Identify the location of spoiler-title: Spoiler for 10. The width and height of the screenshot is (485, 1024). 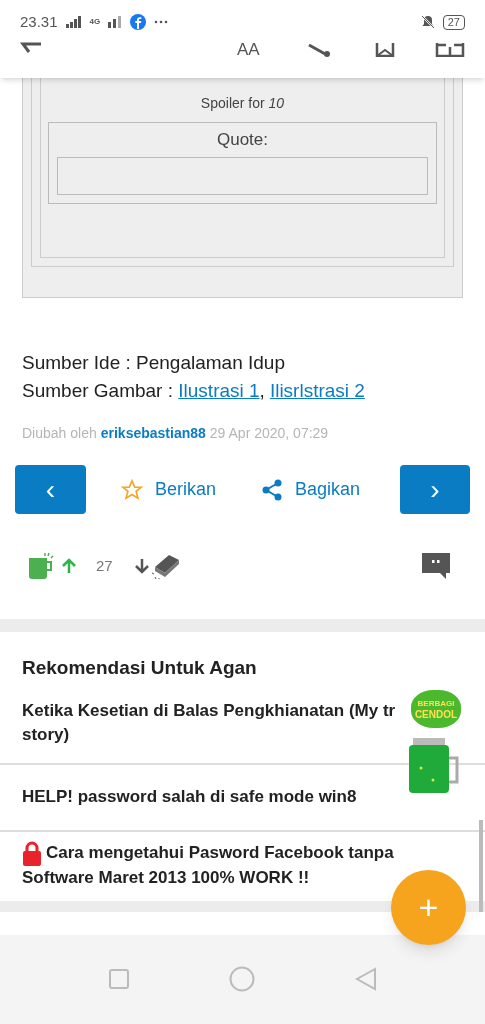
(242, 103).